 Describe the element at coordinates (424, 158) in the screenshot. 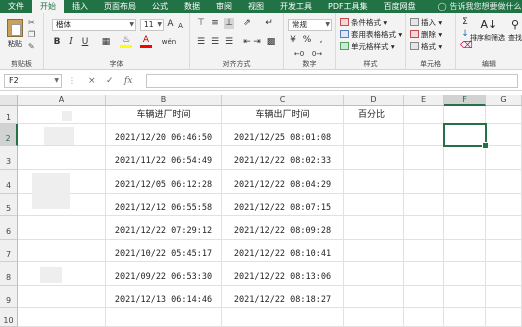

I see `cell-e3` at that location.